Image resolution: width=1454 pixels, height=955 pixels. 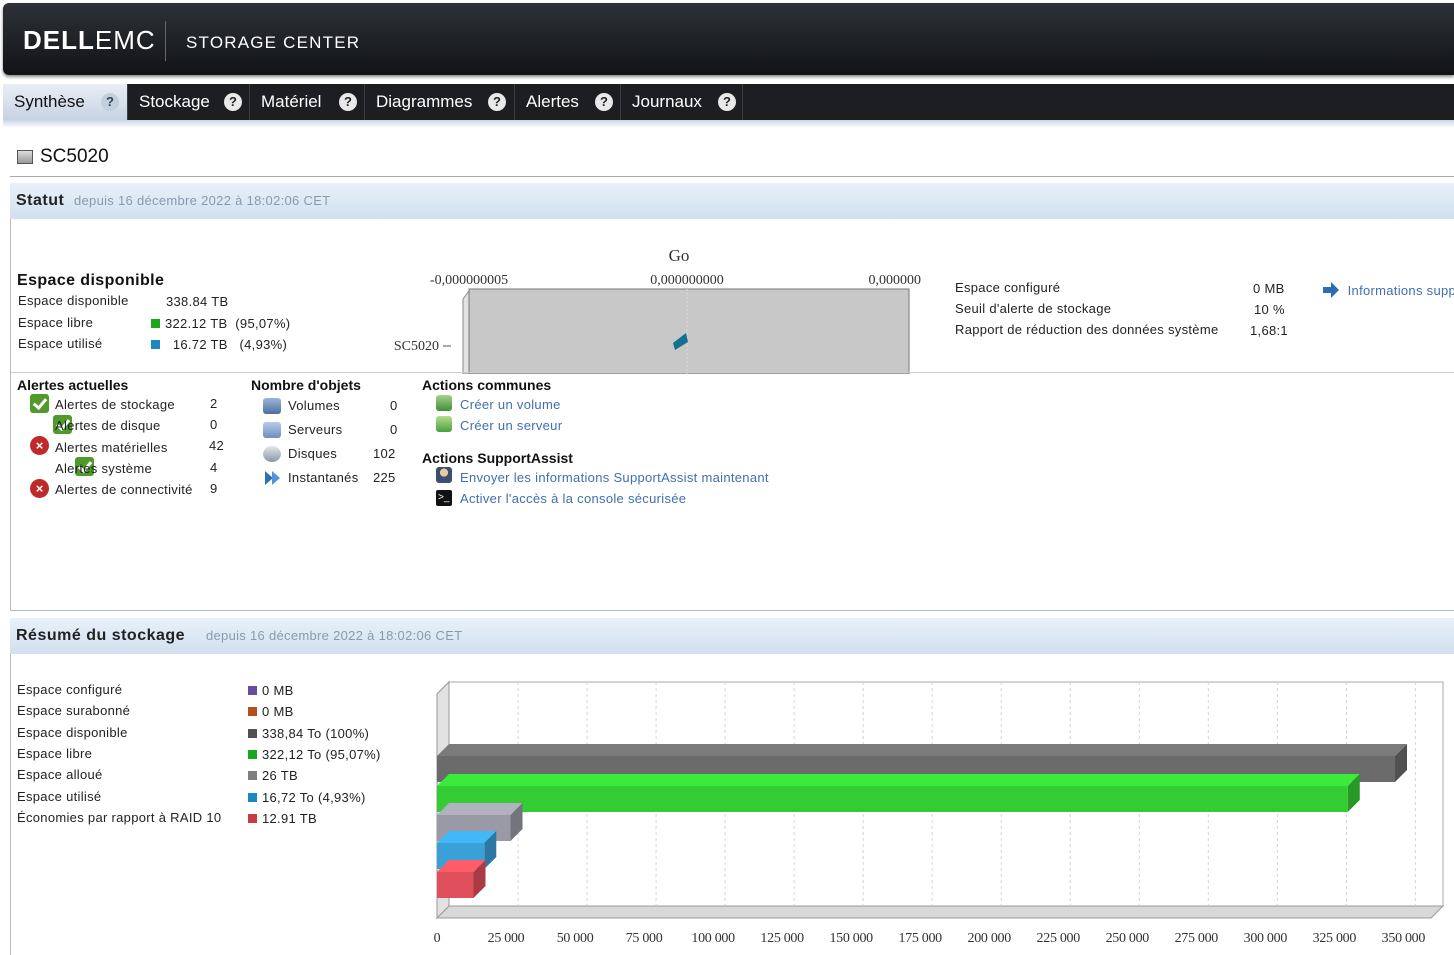 I want to click on section-title: Résumé du stockage, so click(x=101, y=635).